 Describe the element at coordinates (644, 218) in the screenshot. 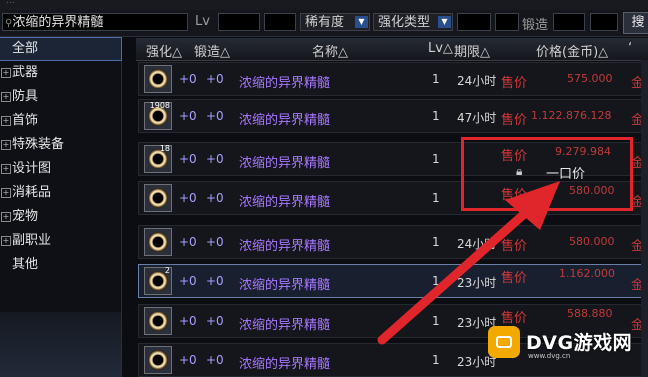

I see `scrollbar` at that location.